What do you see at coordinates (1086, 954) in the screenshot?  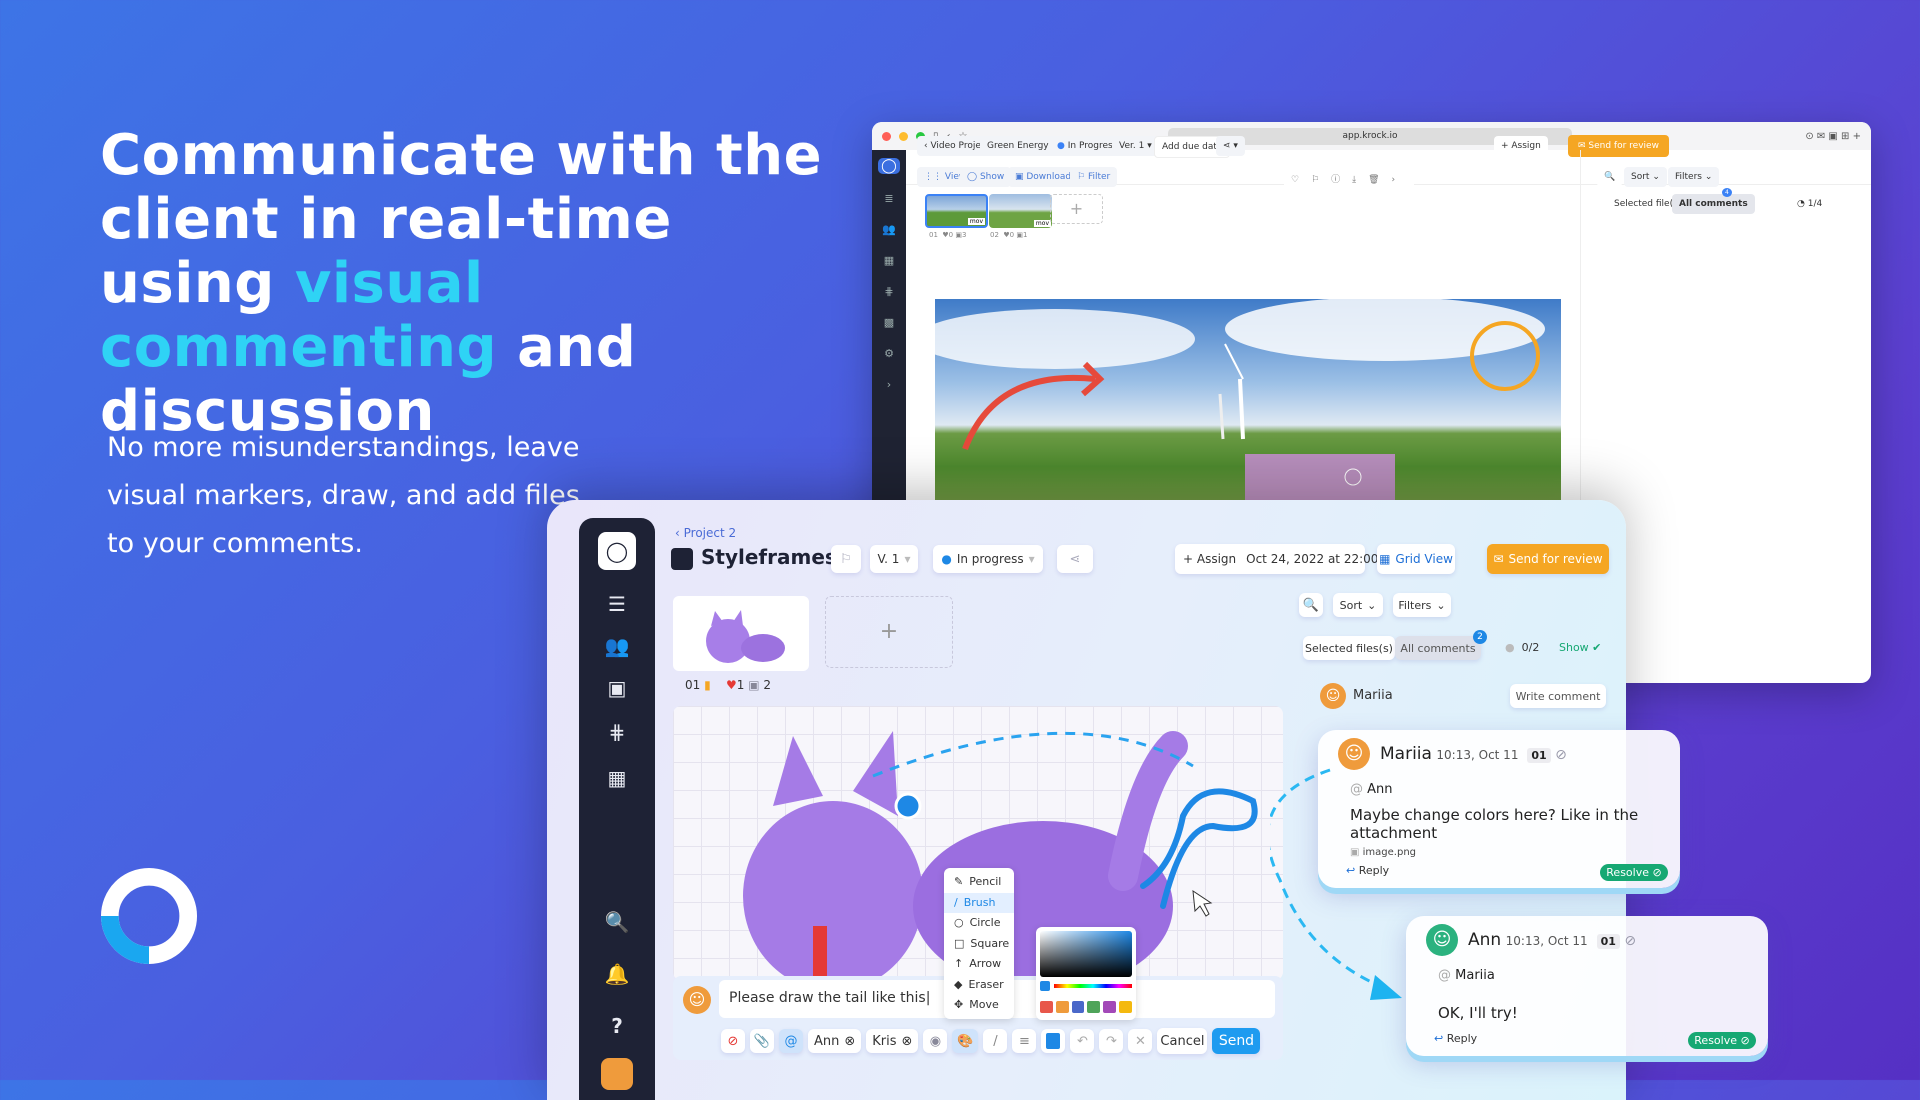 I see `color-gradient` at bounding box center [1086, 954].